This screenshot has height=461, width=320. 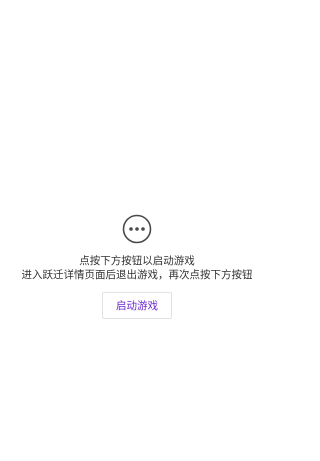 What do you see at coordinates (137, 275) in the screenshot?
I see `instruction-line-2: 进入跃迁详情页面后退出游戏，再次点按下方按钮` at bounding box center [137, 275].